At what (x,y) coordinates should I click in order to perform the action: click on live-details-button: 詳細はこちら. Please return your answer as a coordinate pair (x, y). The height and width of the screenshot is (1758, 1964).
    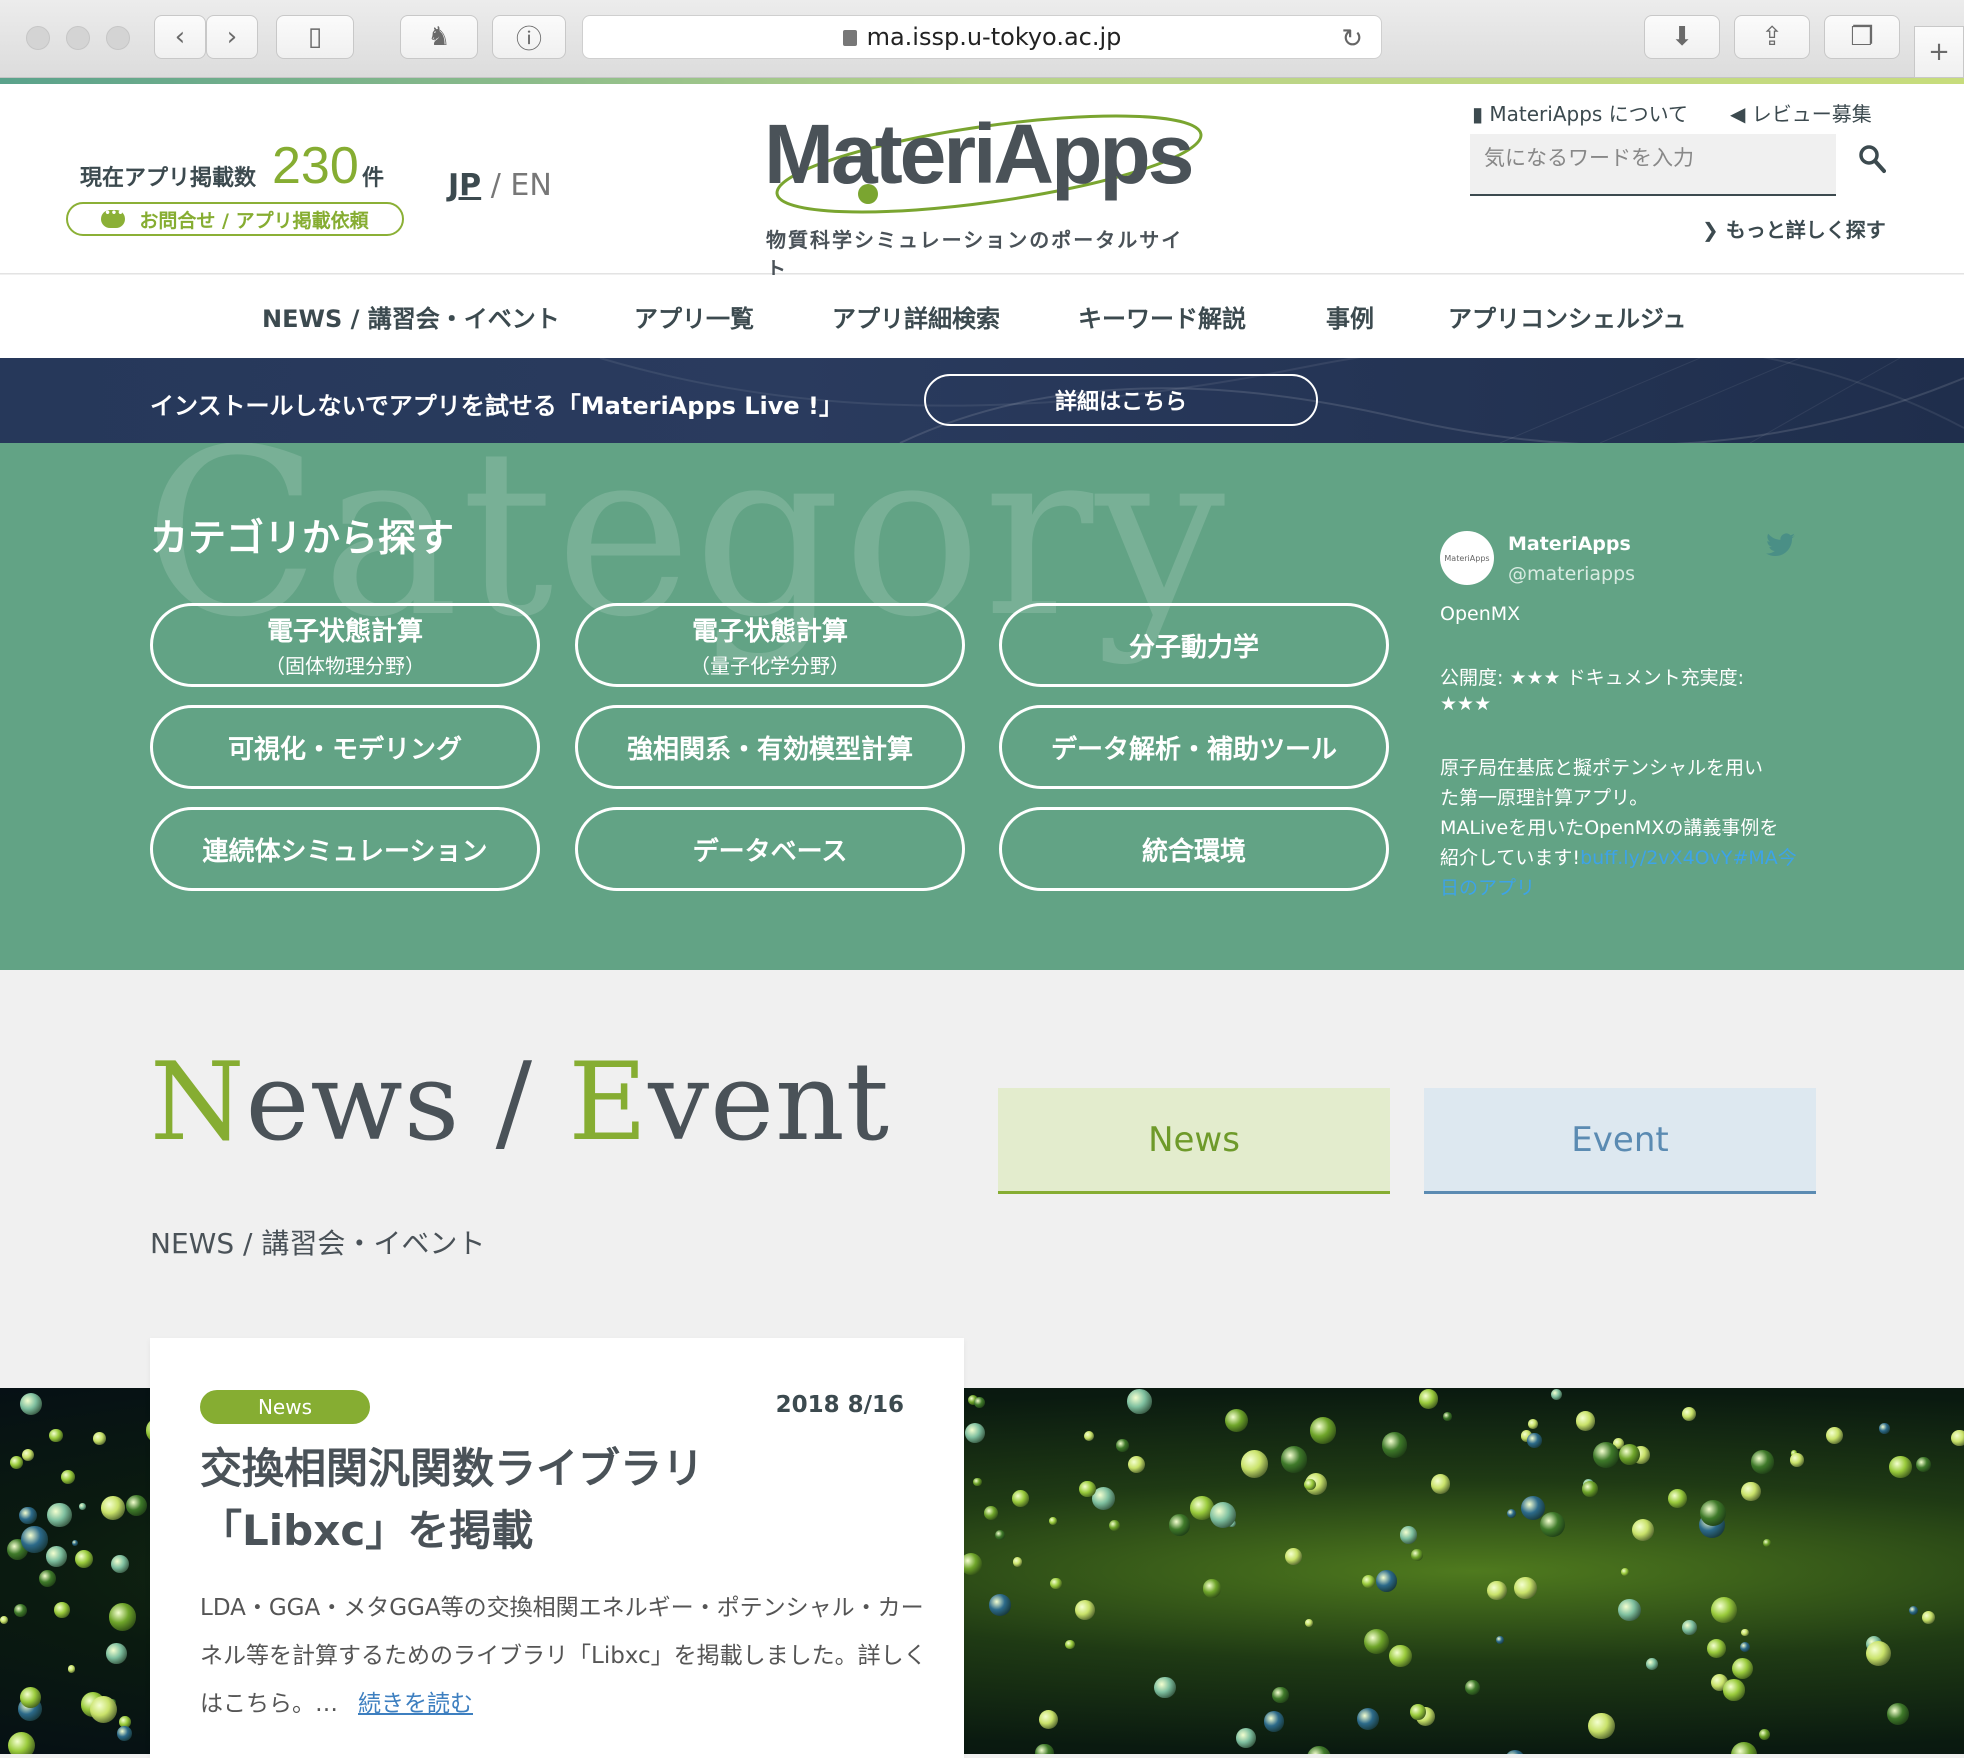
    Looking at the image, I should click on (1121, 400).